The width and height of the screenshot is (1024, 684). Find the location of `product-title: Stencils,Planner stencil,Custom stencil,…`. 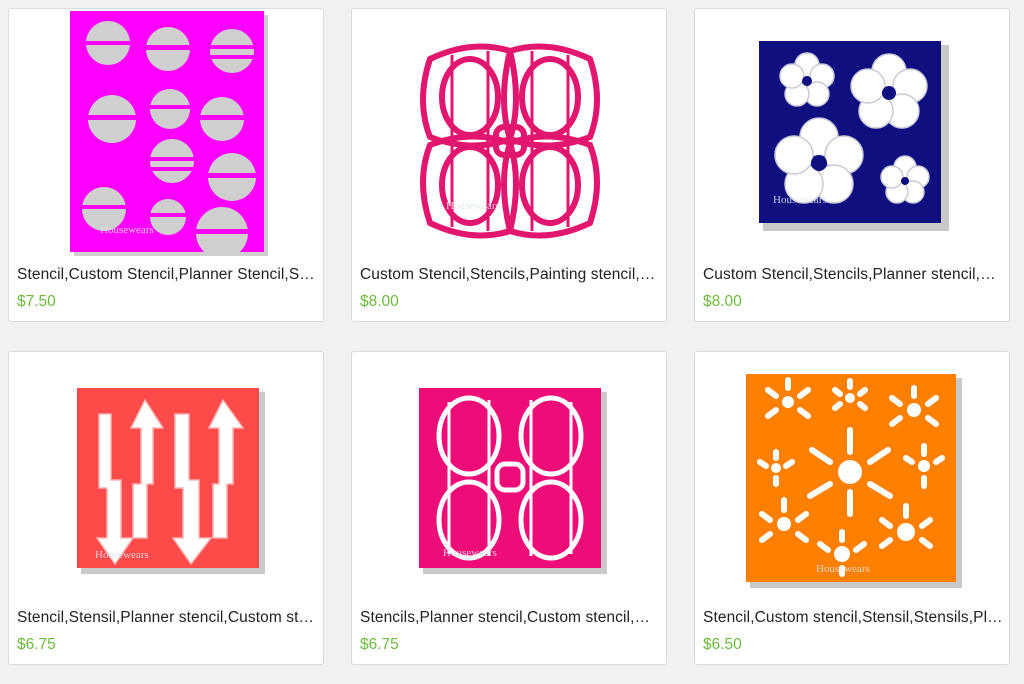

product-title: Stencils,Planner stencil,Custom stencil,… is located at coordinates (510, 618).